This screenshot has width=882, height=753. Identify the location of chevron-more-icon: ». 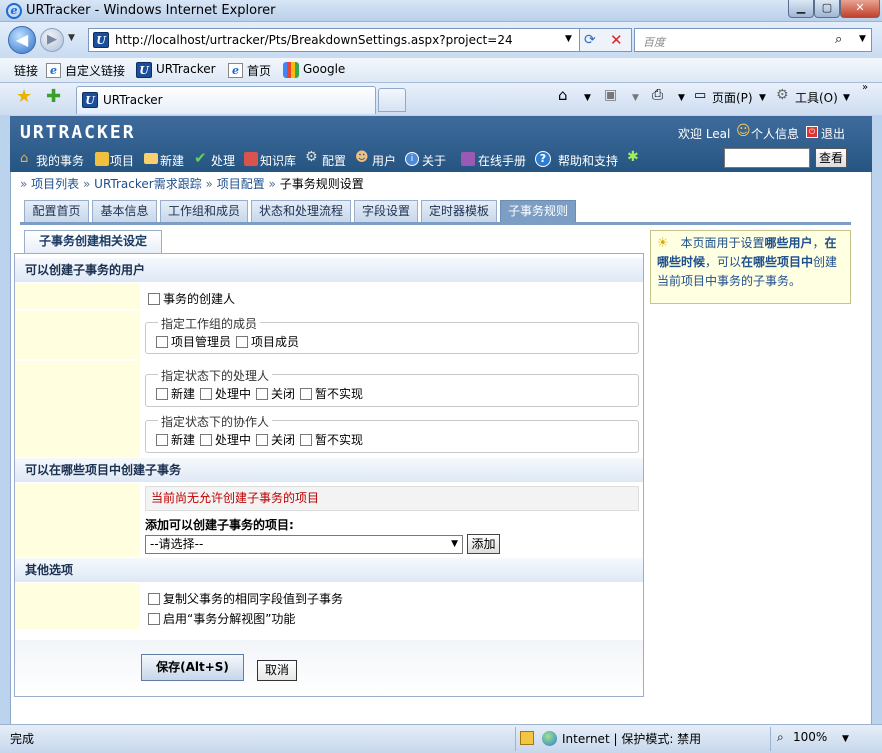
(865, 87).